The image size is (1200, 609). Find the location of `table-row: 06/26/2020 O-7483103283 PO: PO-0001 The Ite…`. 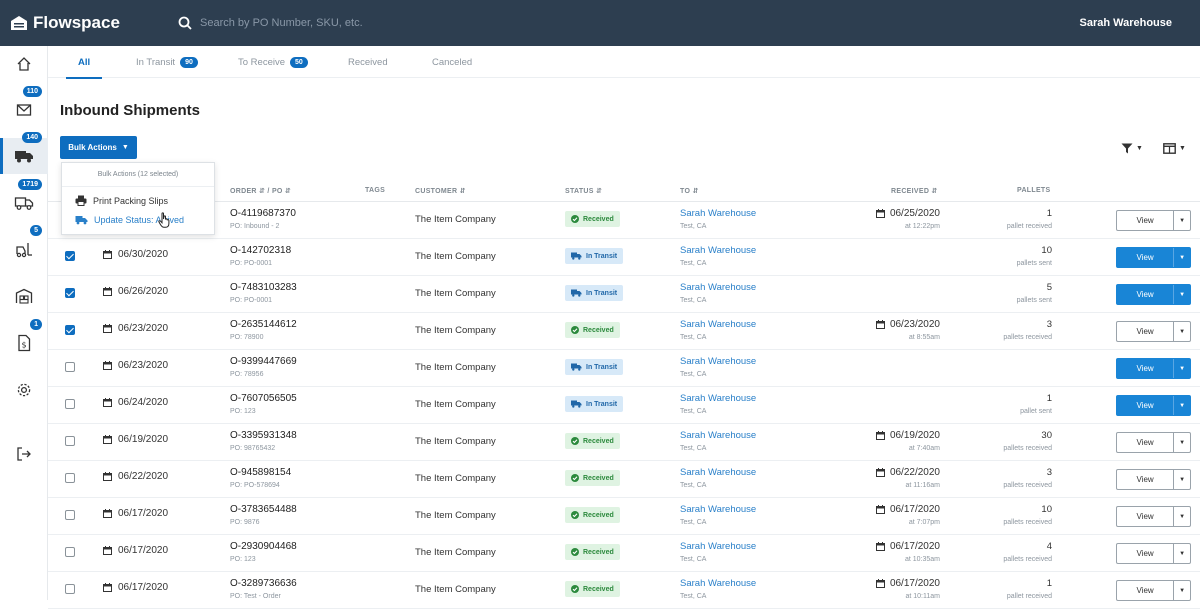

table-row: 06/26/2020 O-7483103283 PO: PO-0001 The Ite… is located at coordinates (624, 294).